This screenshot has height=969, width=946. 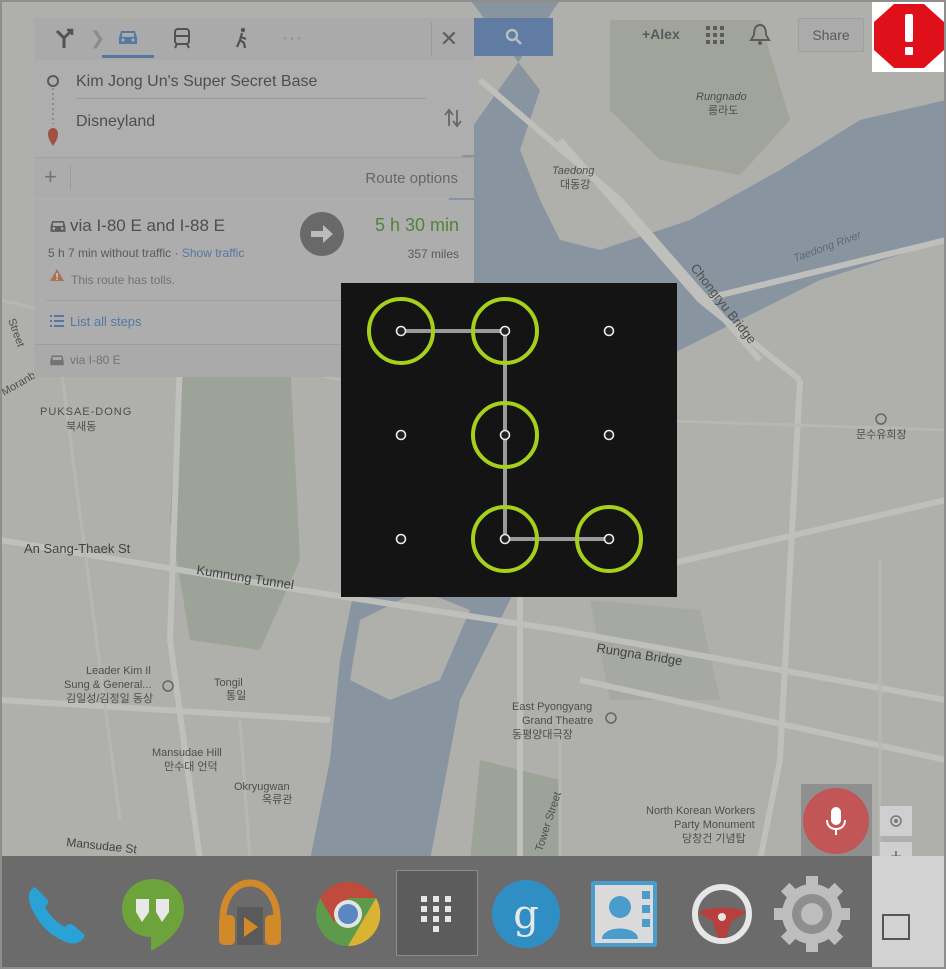 I want to click on traffic-info: 5 h 7 min without traffic · Show traffic, so click(x=146, y=253).